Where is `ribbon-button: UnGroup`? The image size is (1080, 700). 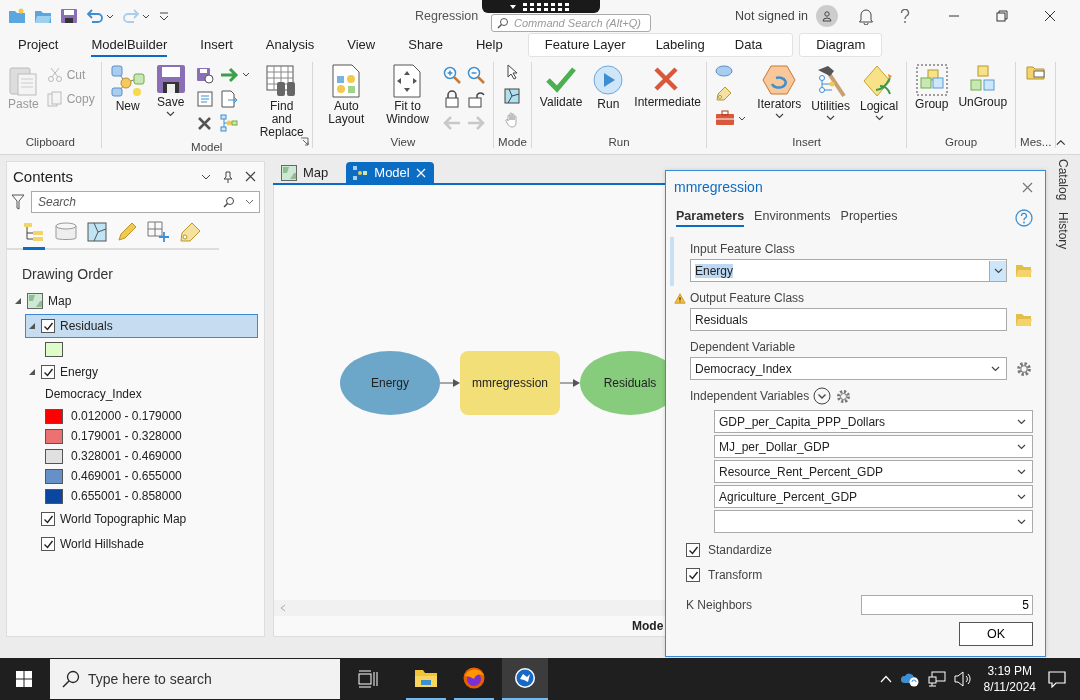
ribbon-button: UnGroup is located at coordinates (983, 86).